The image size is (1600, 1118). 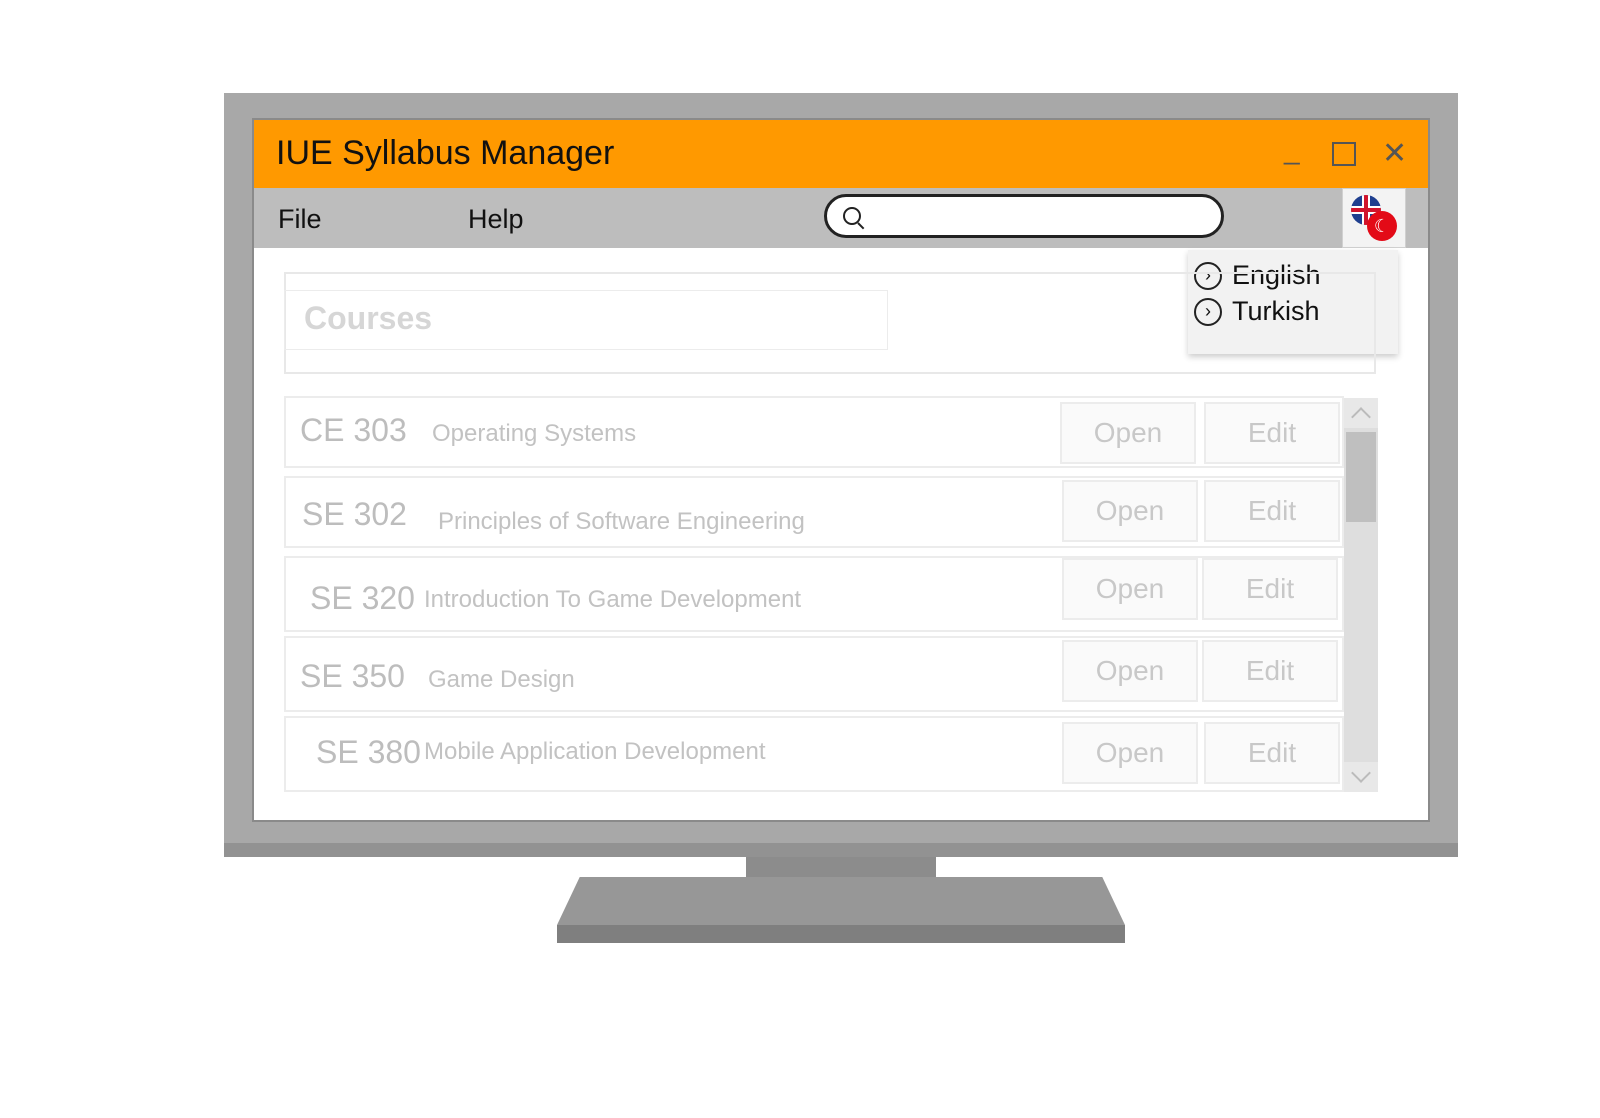 What do you see at coordinates (814, 674) in the screenshot?
I see `course-row: SE 350 Game Design Open Edit` at bounding box center [814, 674].